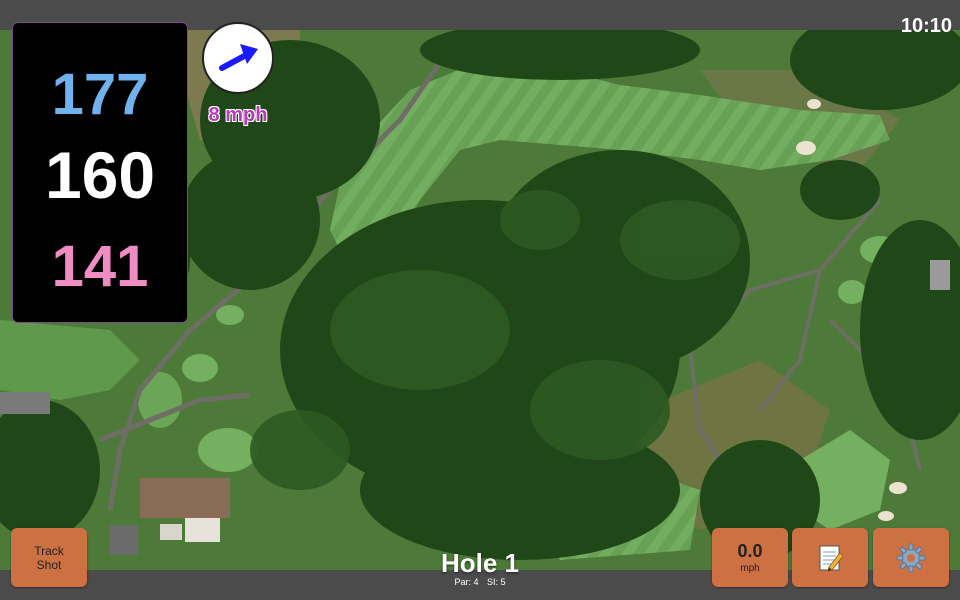 The image size is (960, 600). Describe the element at coordinates (480, 582) in the screenshot. I see `hole-info: Par: 4 SI: 5` at that location.